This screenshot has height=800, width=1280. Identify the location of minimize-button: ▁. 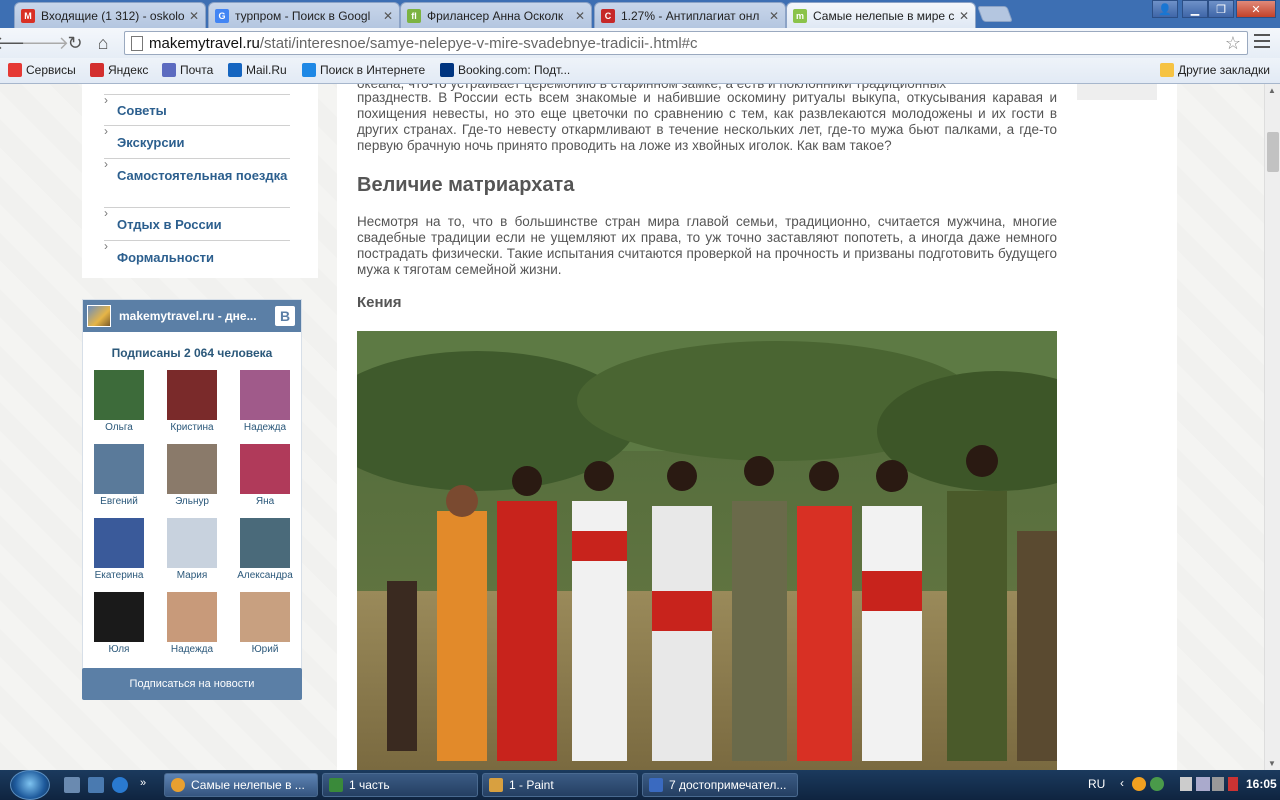
(1195, 9).